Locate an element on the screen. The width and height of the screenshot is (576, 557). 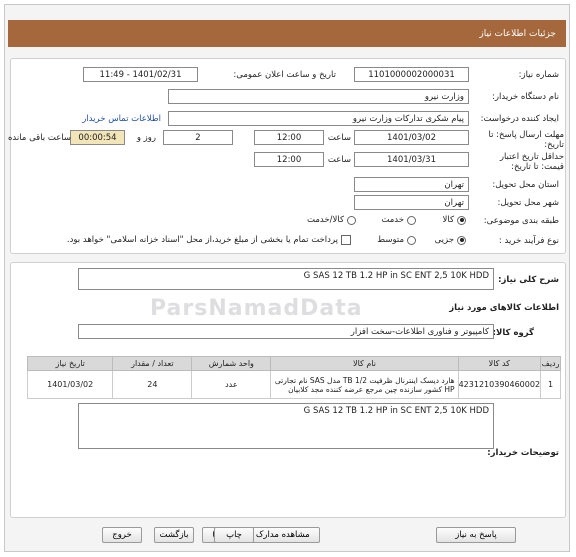
summary-field: G SAS 12 TB 1.2 HP in SC ENT 2,5 10K HDD is located at coordinates (286, 279).